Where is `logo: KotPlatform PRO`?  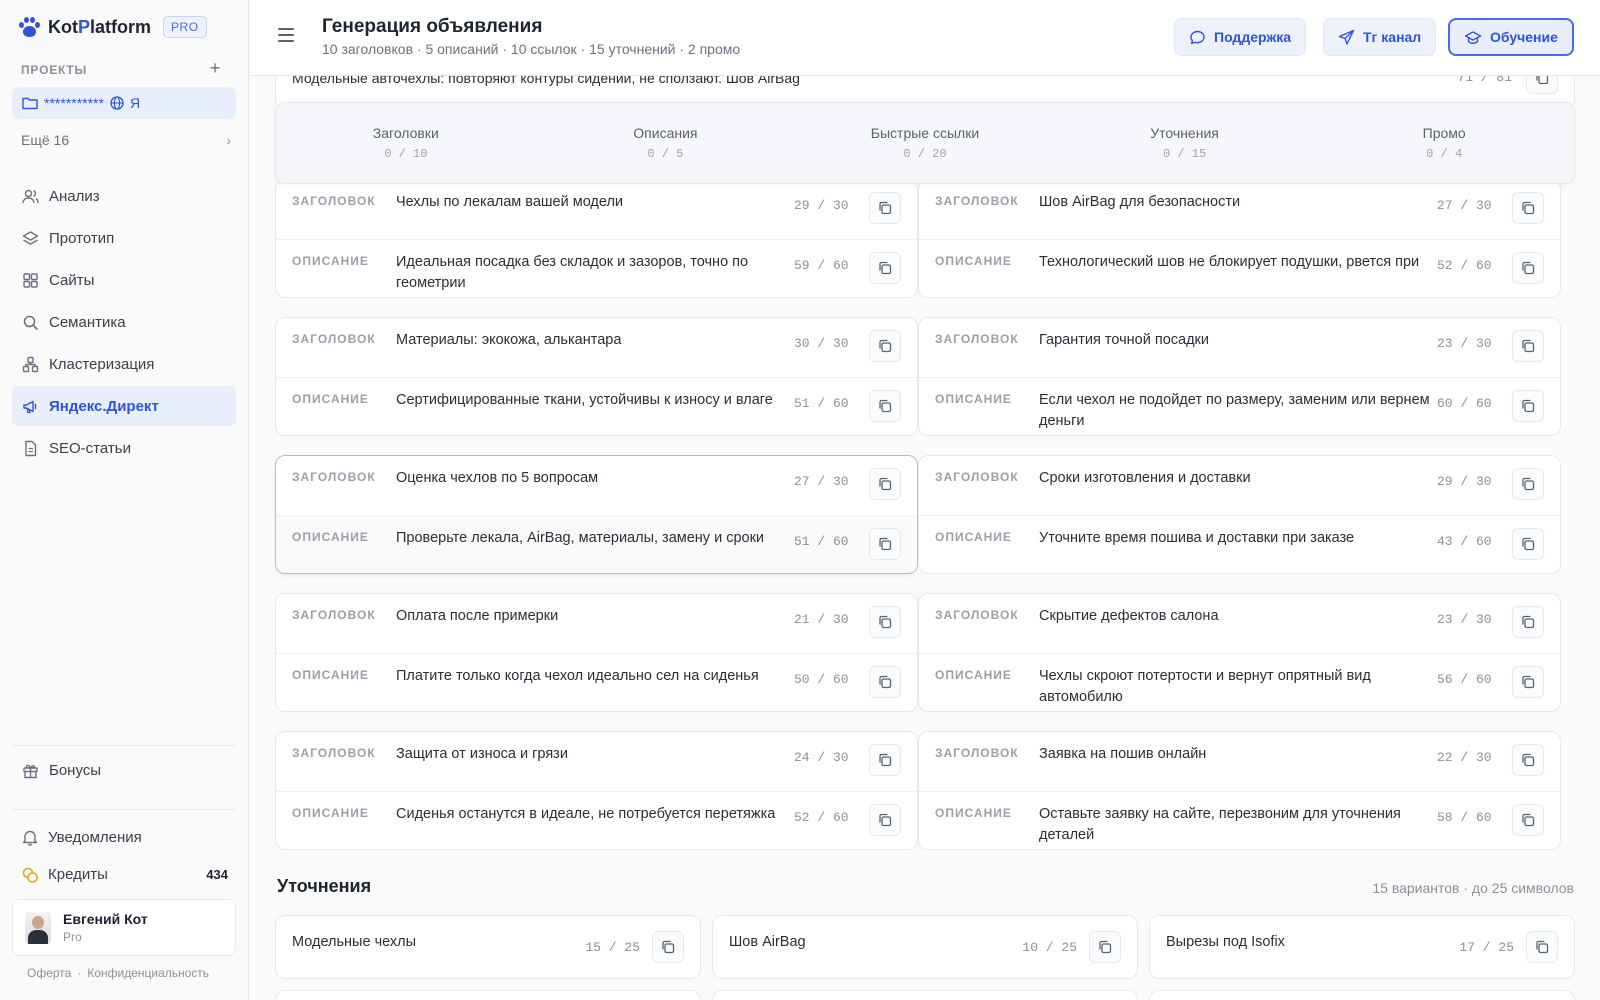 logo: KotPlatform PRO is located at coordinates (112, 27).